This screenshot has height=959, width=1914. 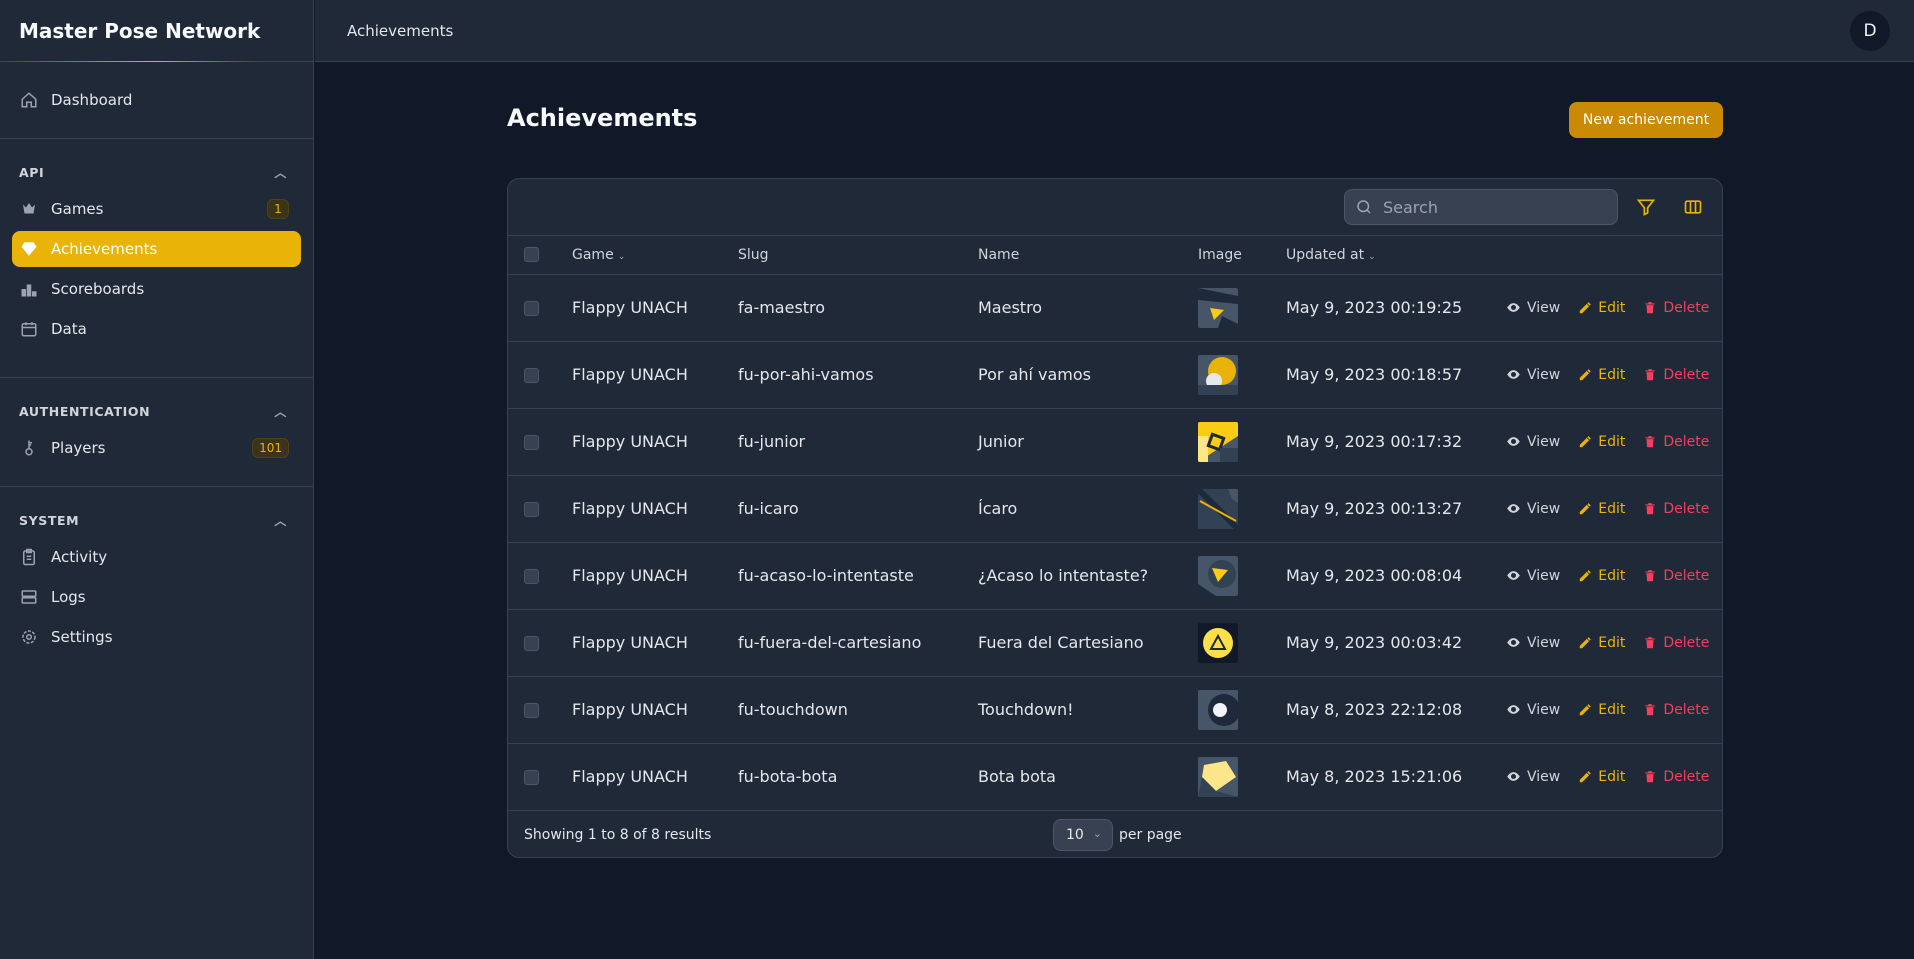 I want to click on sidebar-item-label: Achievements, so click(x=104, y=249).